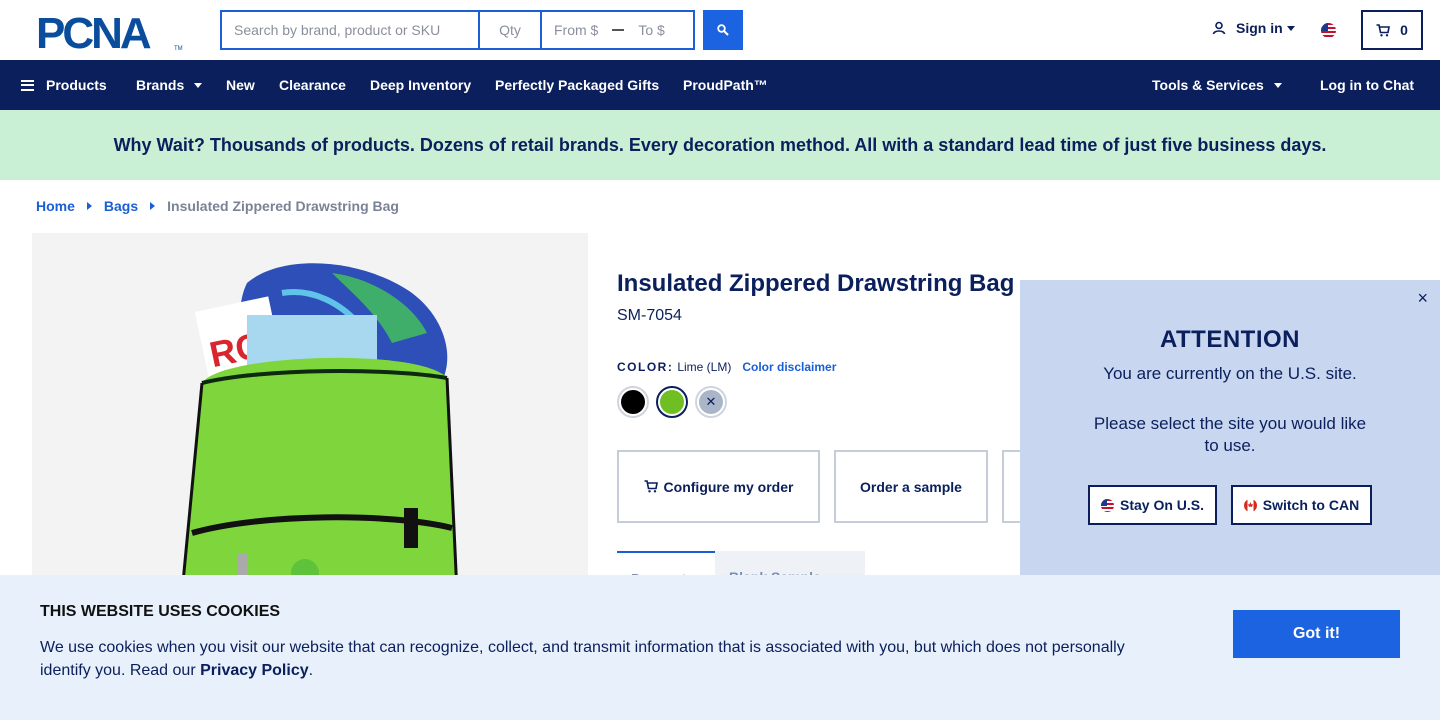 The image size is (1440, 720). What do you see at coordinates (1259, 28) in the screenshot?
I see `sign-in-label: Sign in` at bounding box center [1259, 28].